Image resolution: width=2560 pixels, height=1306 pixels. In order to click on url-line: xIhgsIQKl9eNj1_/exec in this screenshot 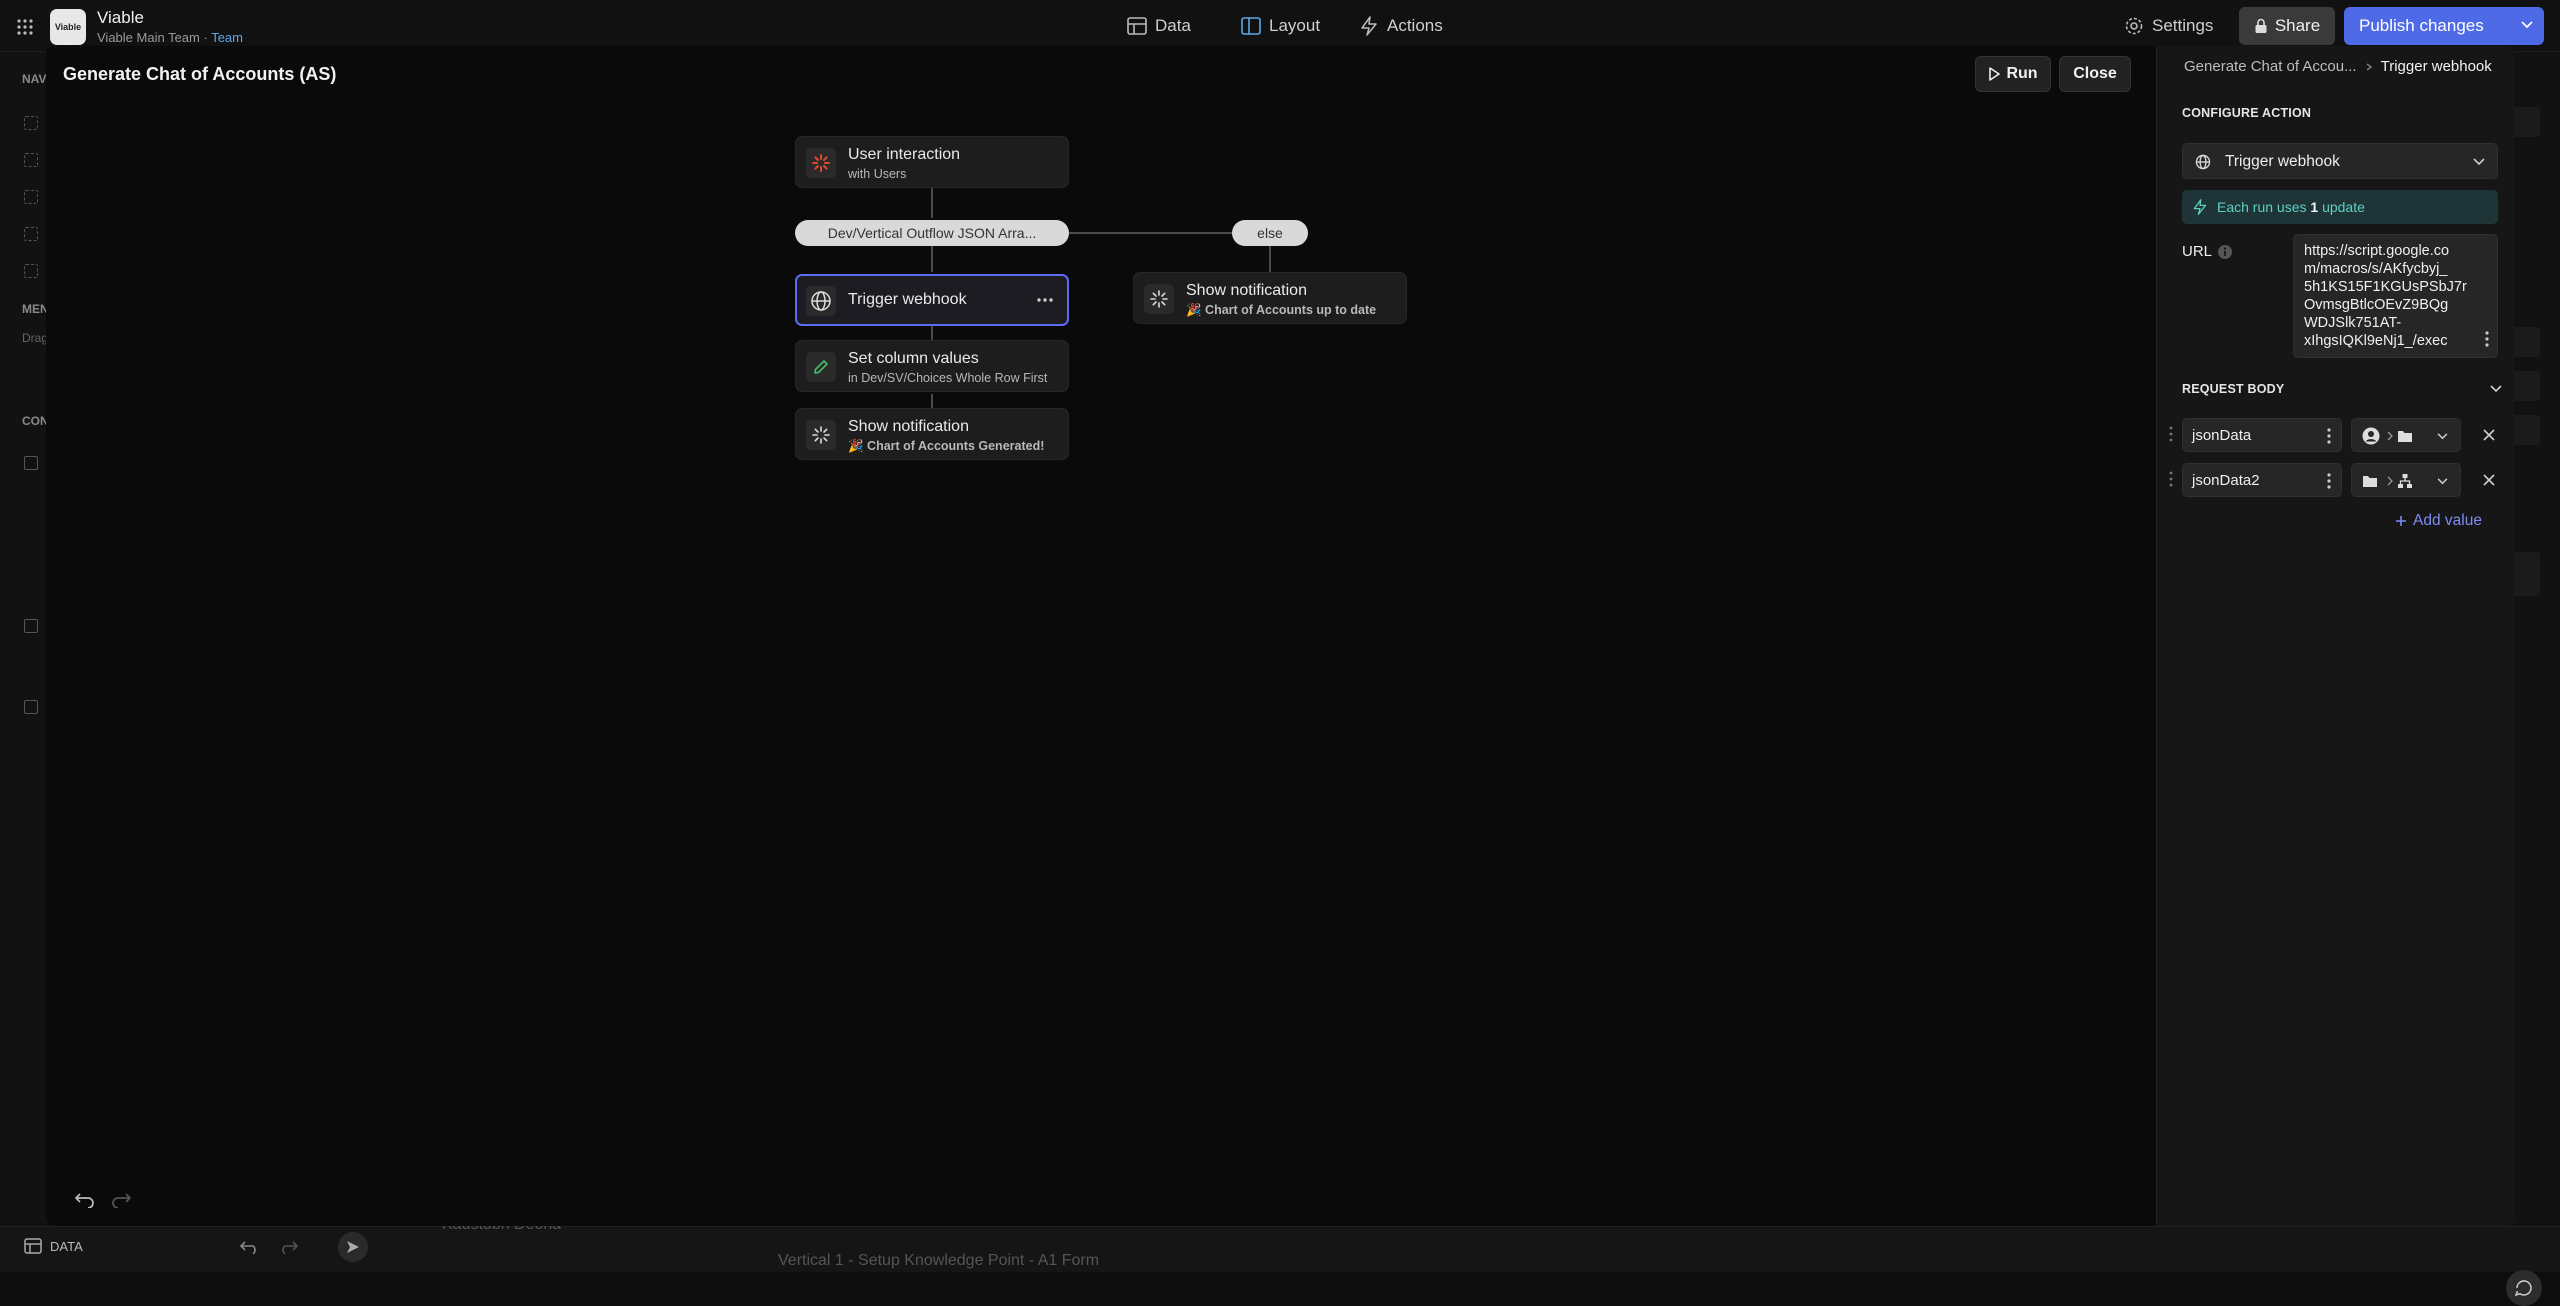, I will do `click(2376, 341)`.